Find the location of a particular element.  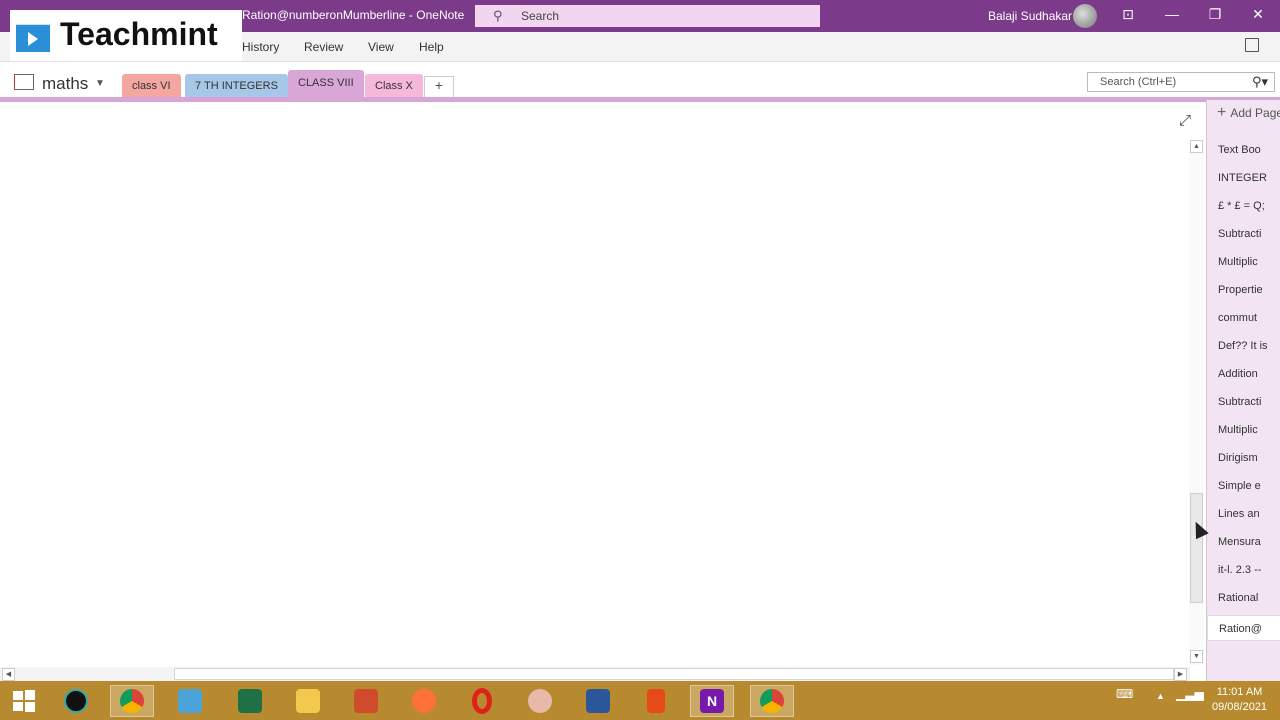

section-tab-7th-integers: 7 TH INTEGERS is located at coordinates (236, 86).